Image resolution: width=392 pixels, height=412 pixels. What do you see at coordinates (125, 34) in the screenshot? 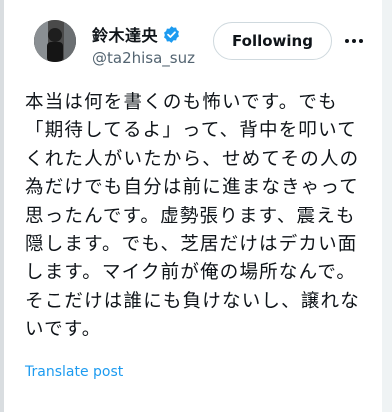
I see `author-display-name: 鈴木達央` at bounding box center [125, 34].